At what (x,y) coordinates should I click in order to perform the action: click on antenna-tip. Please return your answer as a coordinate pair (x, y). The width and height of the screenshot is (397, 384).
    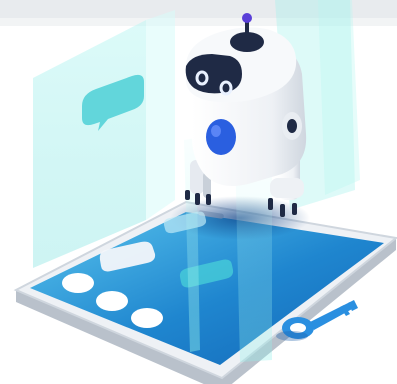
    Looking at the image, I should click on (247, 18).